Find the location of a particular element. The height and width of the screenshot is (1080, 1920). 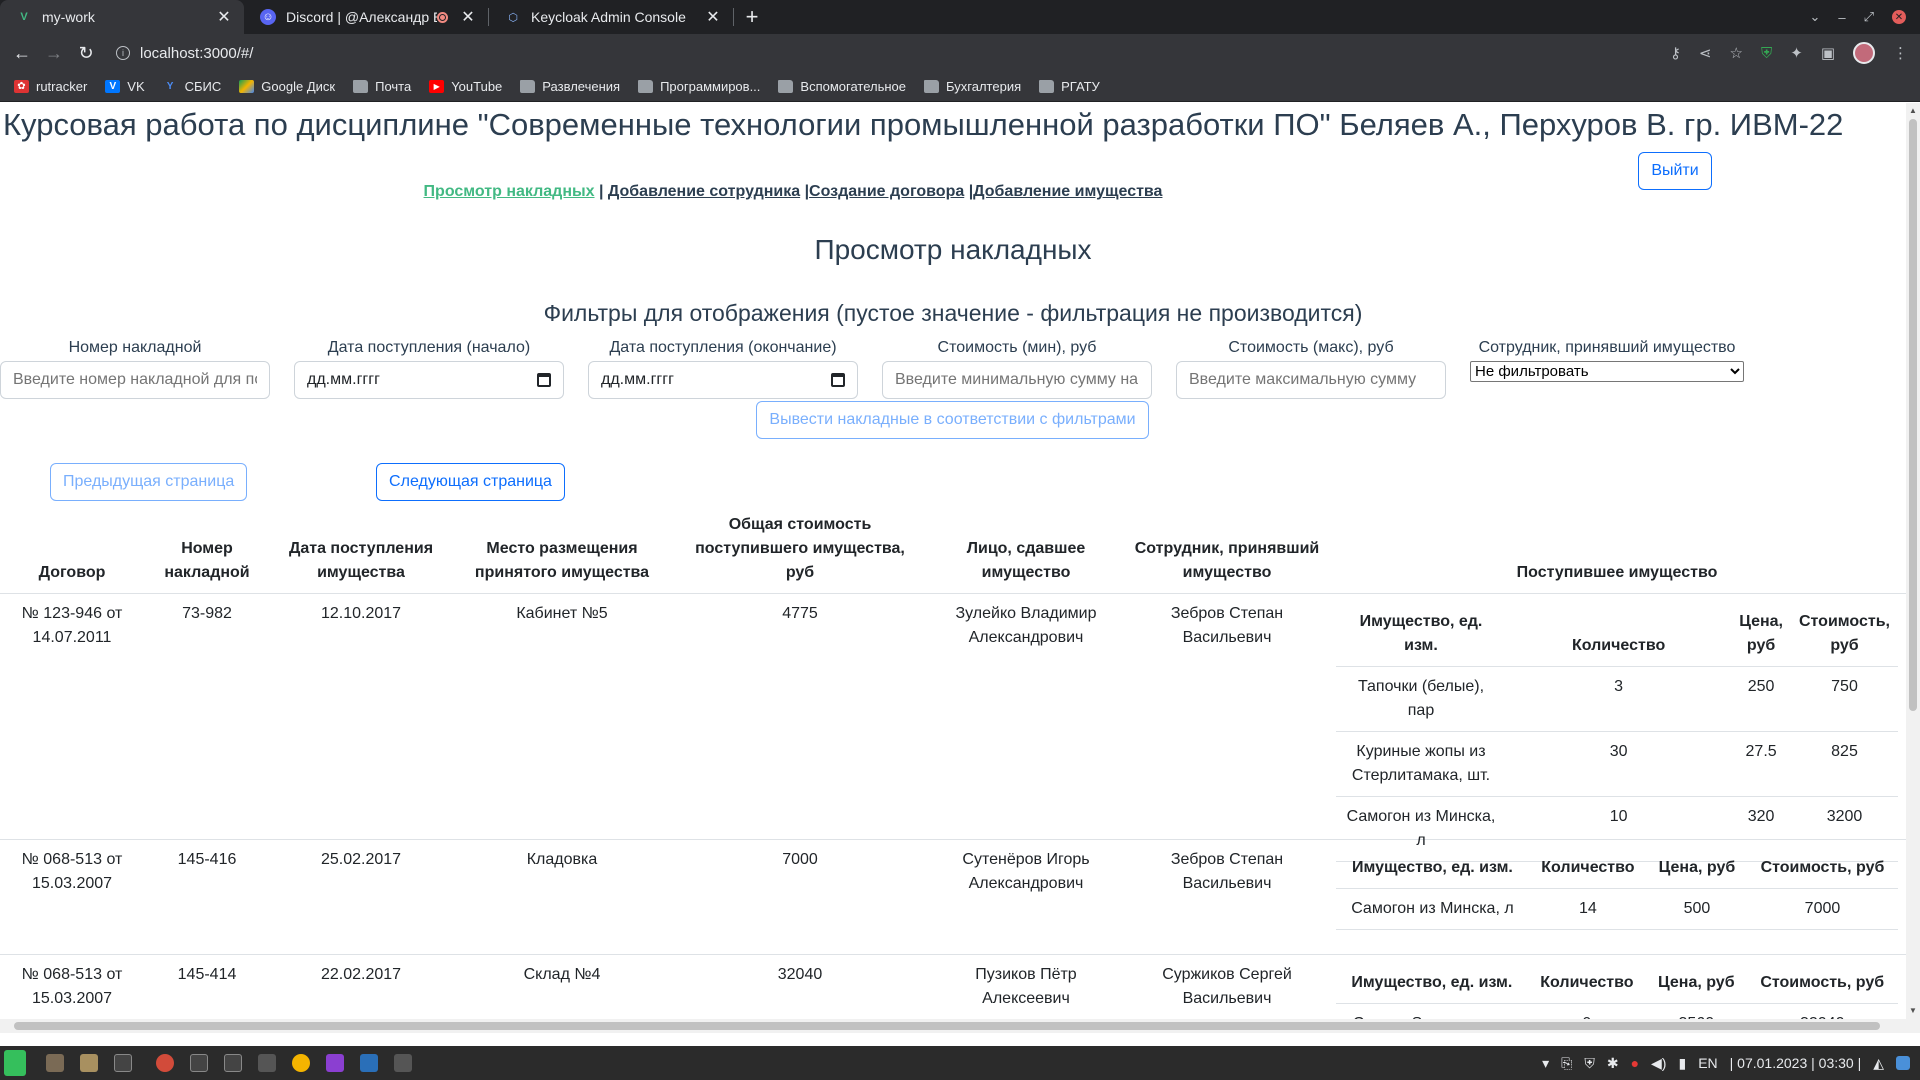

workspace-icon is located at coordinates (55, 1063).